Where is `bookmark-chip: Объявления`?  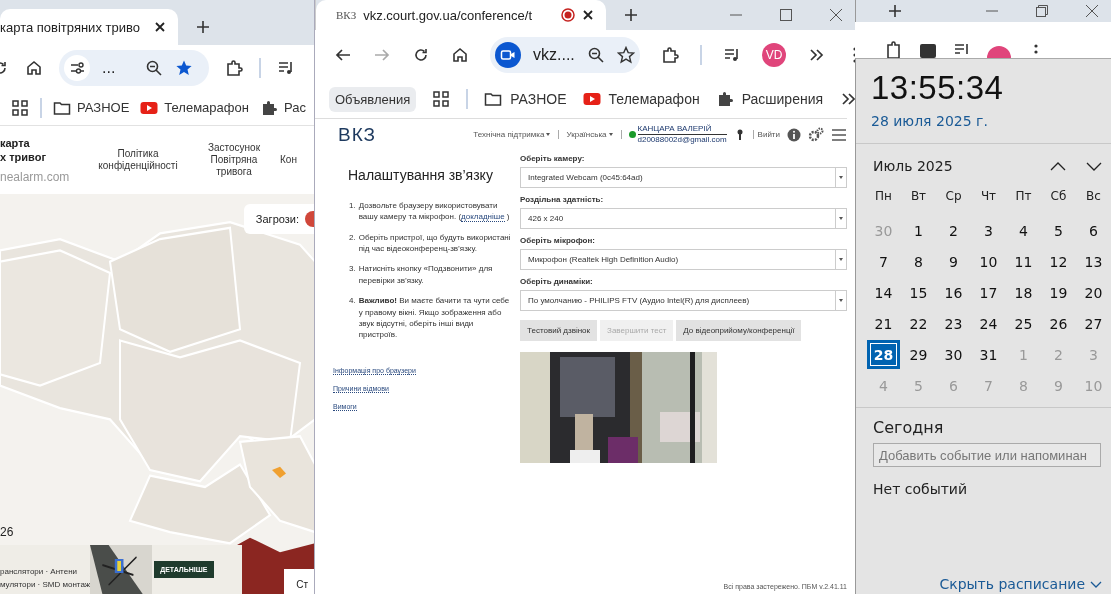 bookmark-chip: Объявления is located at coordinates (373, 99).